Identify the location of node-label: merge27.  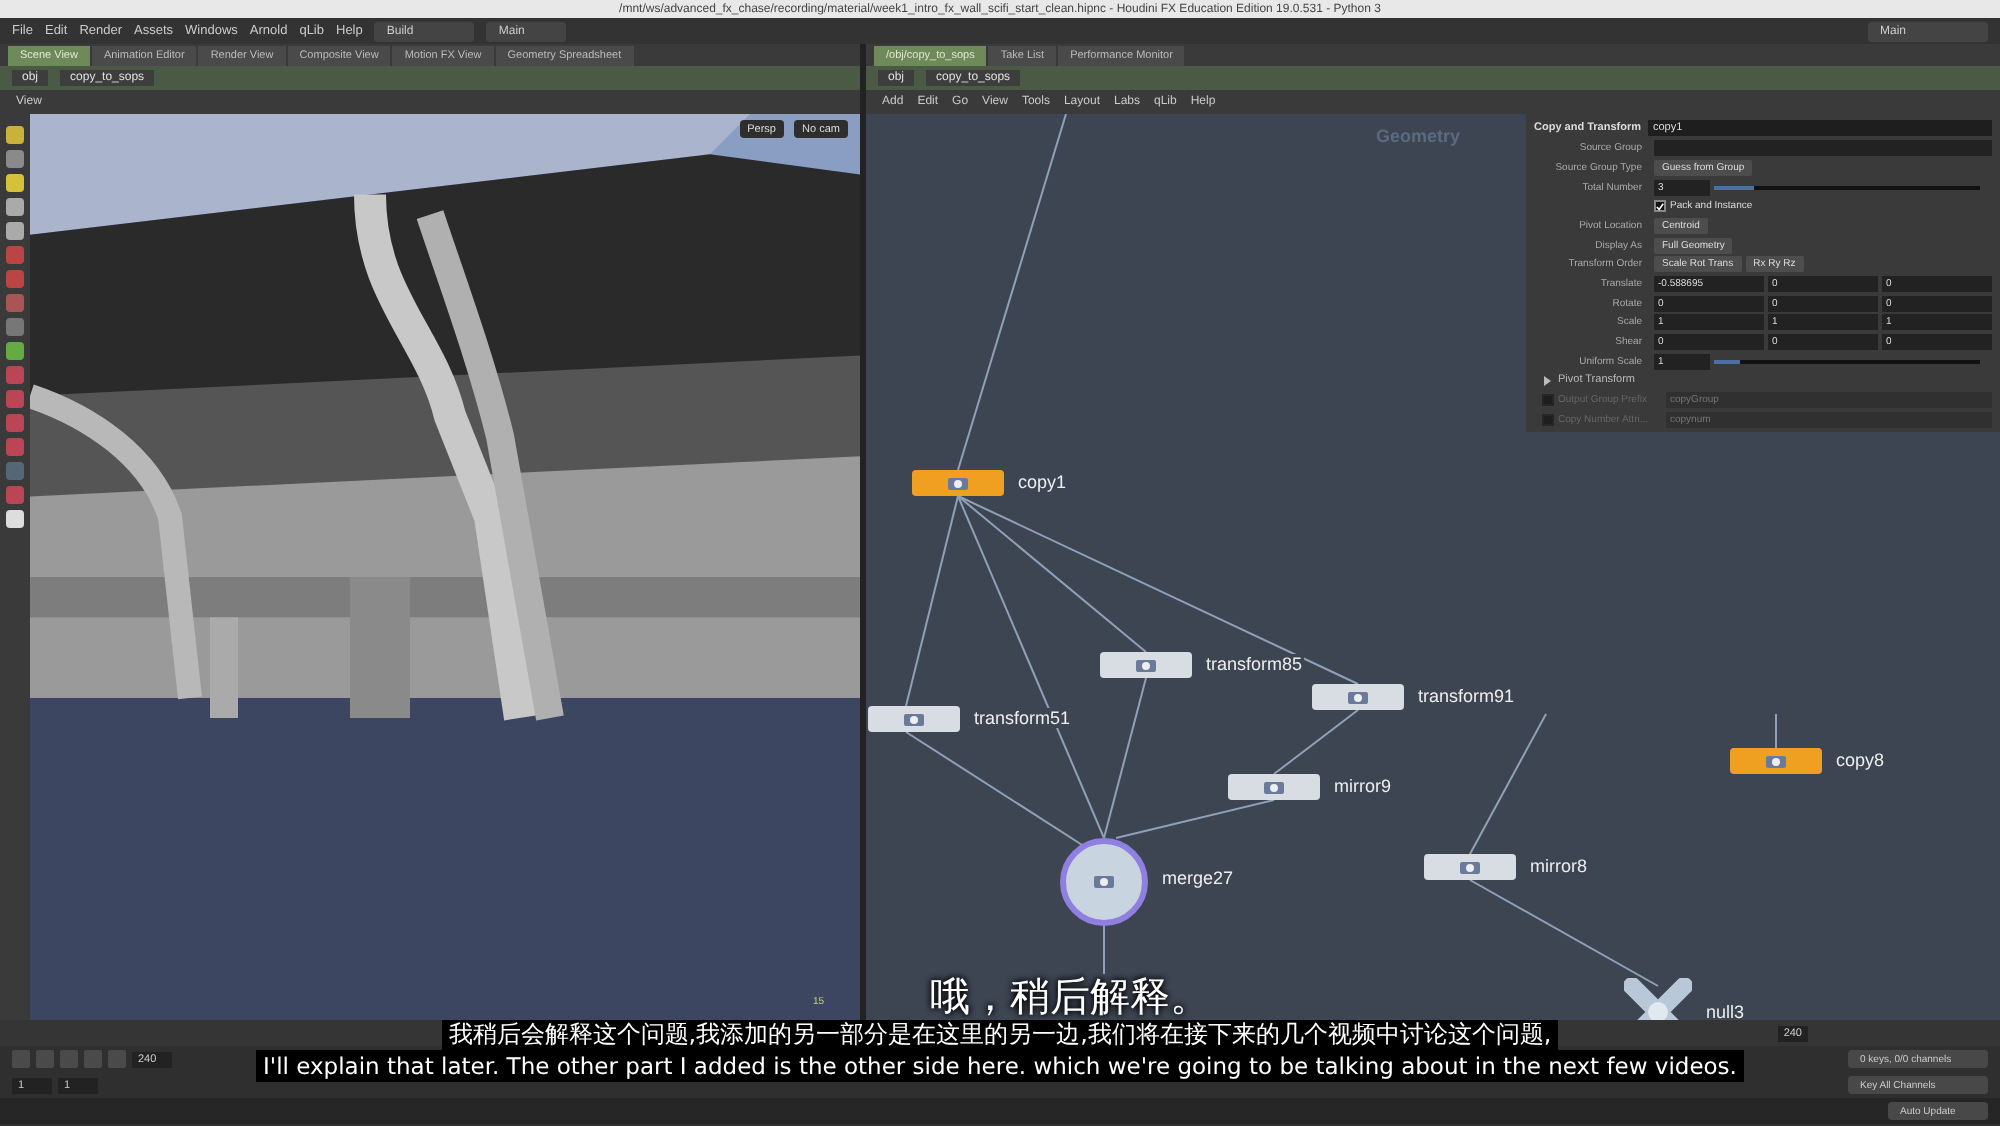
(1198, 878).